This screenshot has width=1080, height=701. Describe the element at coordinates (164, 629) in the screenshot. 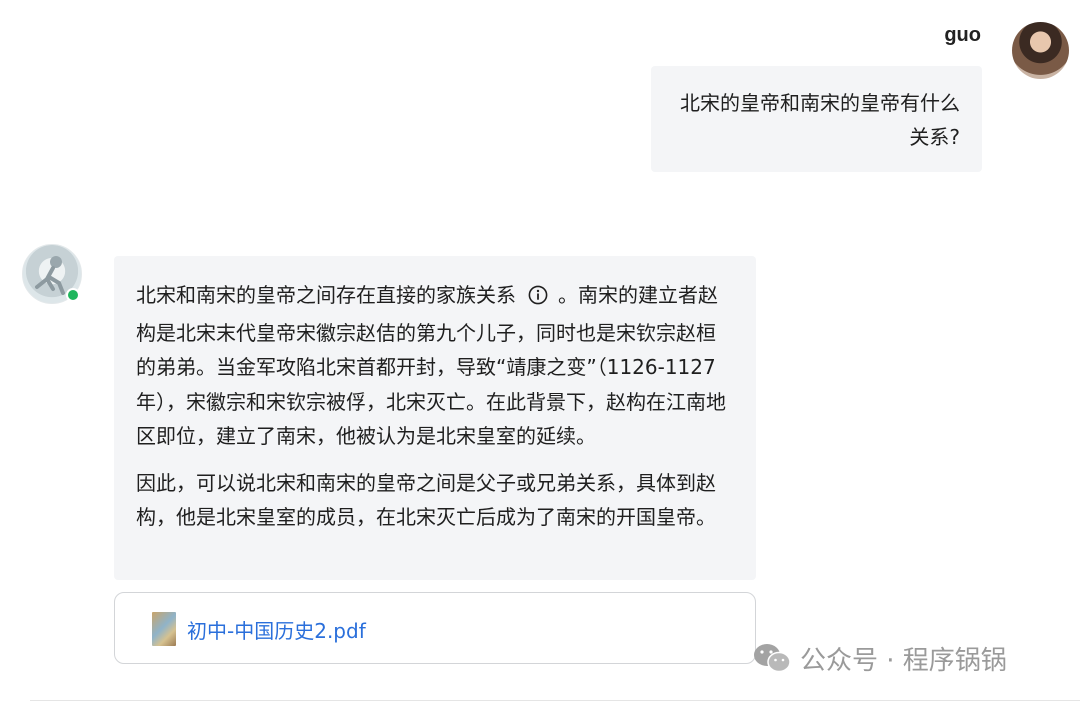

I see `pdf-thumbnail-icon` at that location.